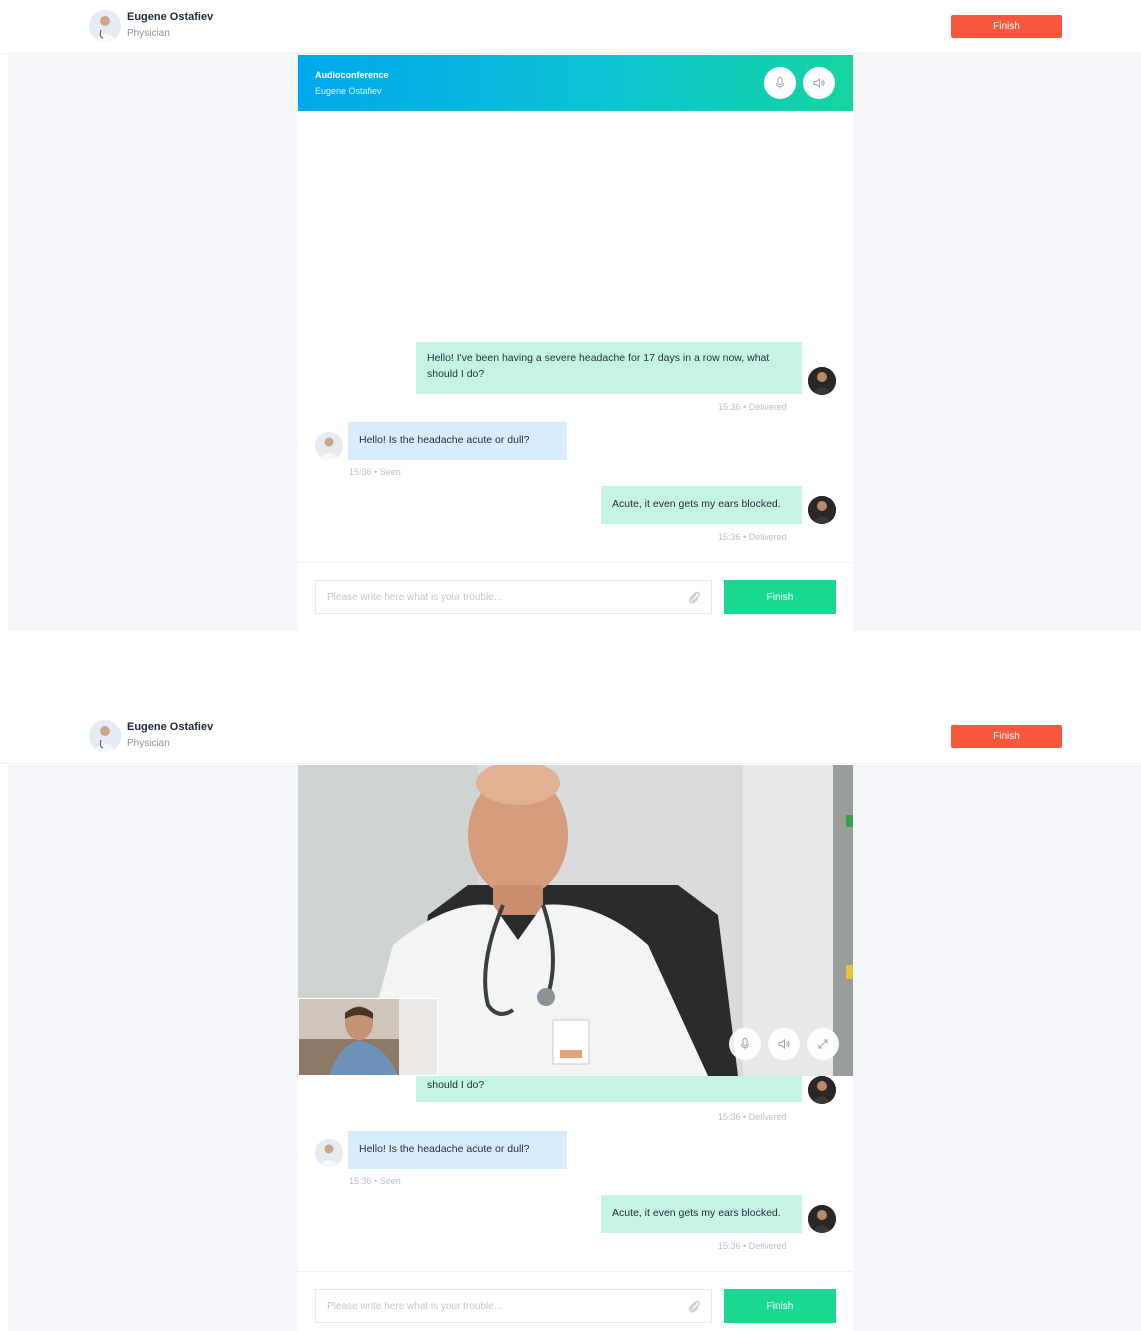 This screenshot has width=1141, height=1331. Describe the element at coordinates (575, 83) in the screenshot. I see `call-header: Audioconference Eugene Ostafiev` at that location.